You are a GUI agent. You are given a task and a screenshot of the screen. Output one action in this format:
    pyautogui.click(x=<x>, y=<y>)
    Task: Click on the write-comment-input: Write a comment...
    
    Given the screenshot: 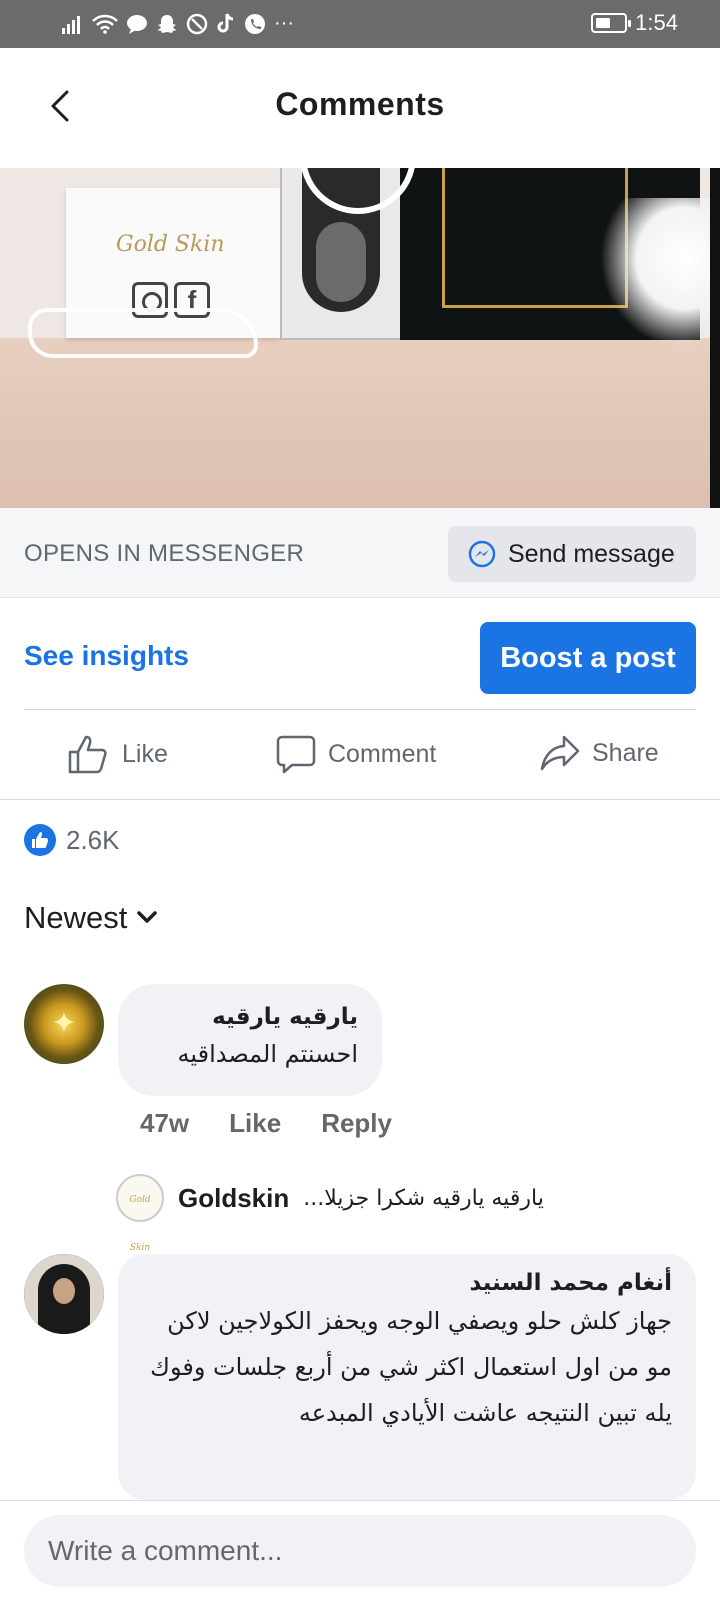 What is the action you would take?
    pyautogui.click(x=360, y=1551)
    